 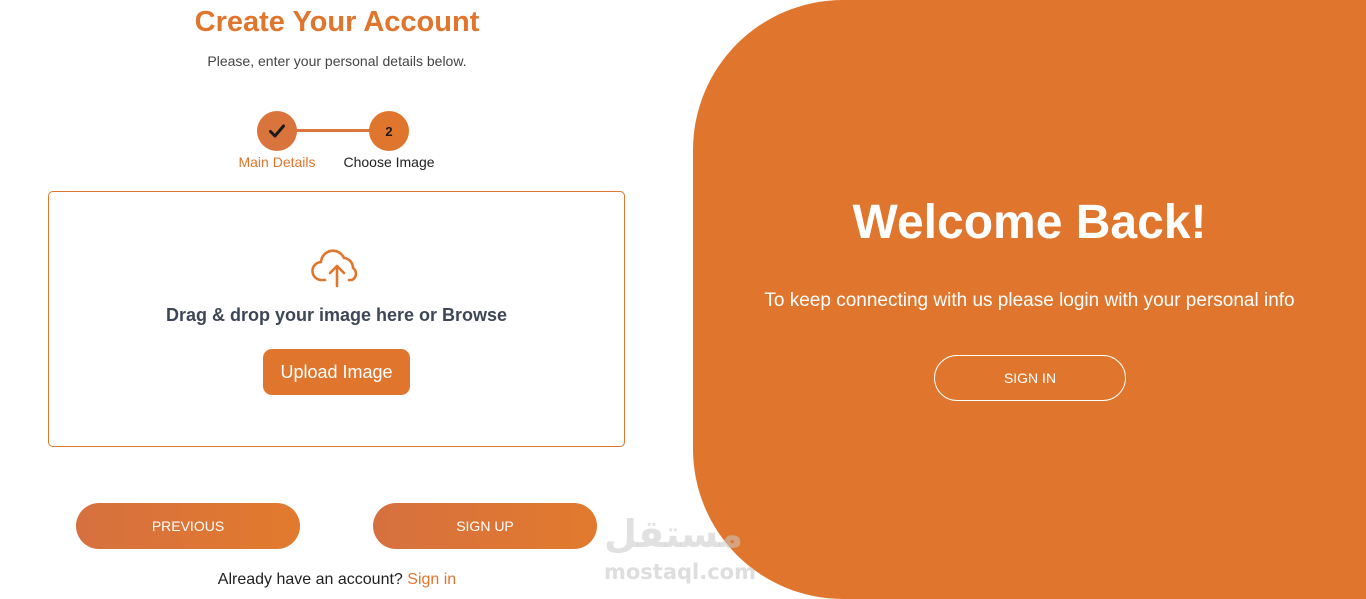 What do you see at coordinates (485, 526) in the screenshot?
I see `sign-up-button: SIGN UP` at bounding box center [485, 526].